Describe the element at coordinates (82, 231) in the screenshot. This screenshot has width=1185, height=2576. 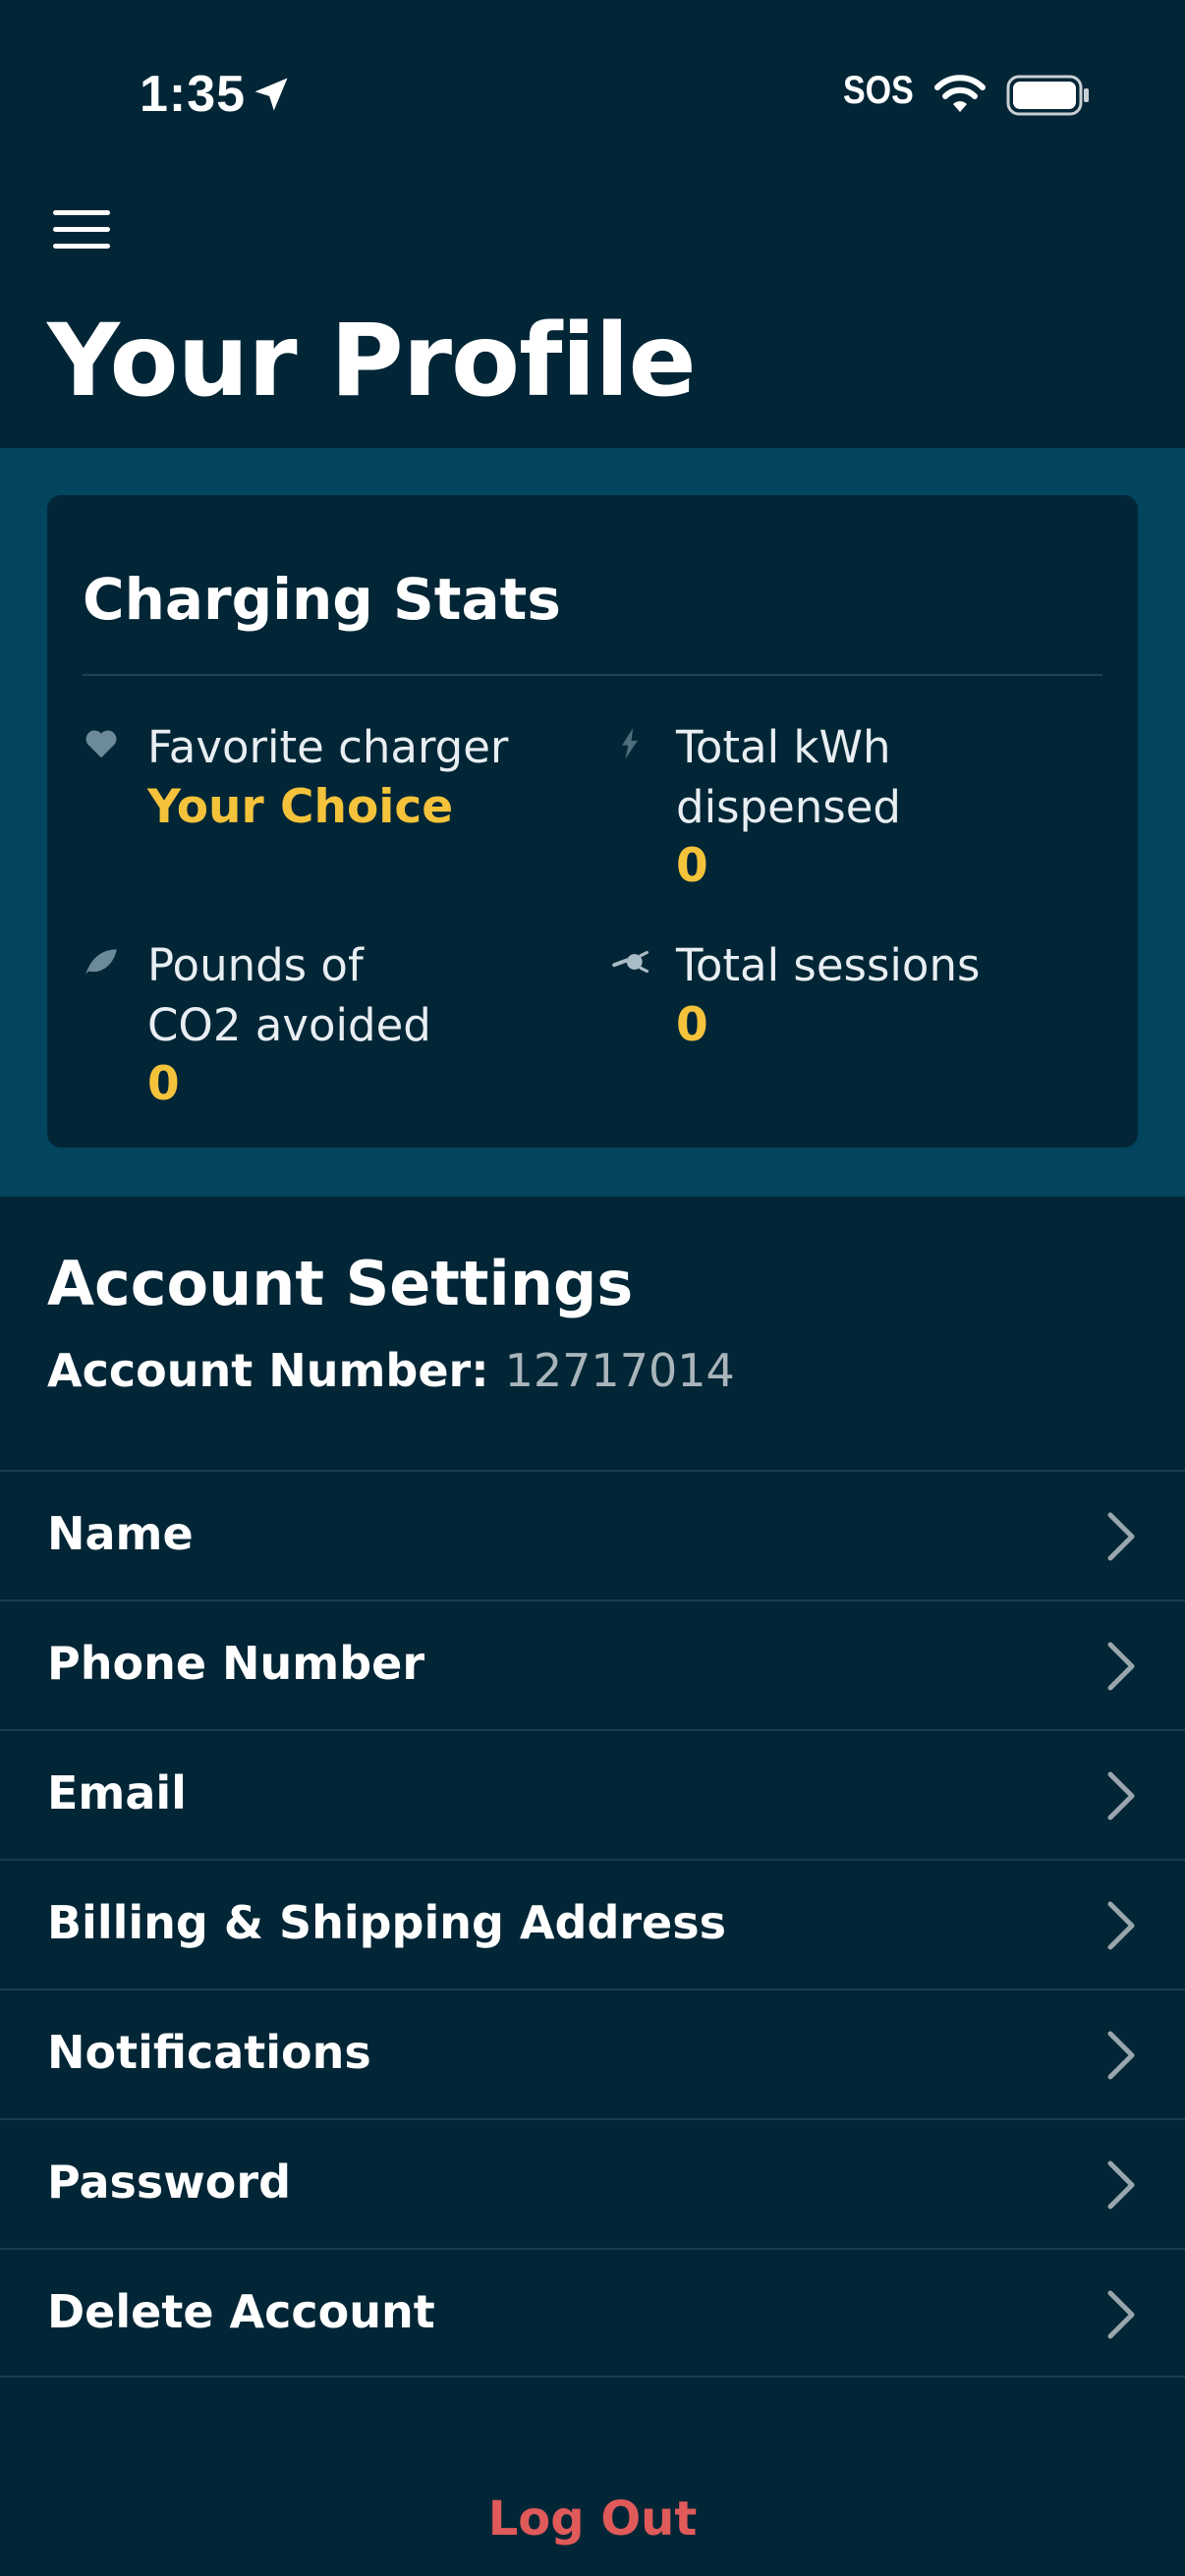
I see `hamburger-menu-icon` at that location.